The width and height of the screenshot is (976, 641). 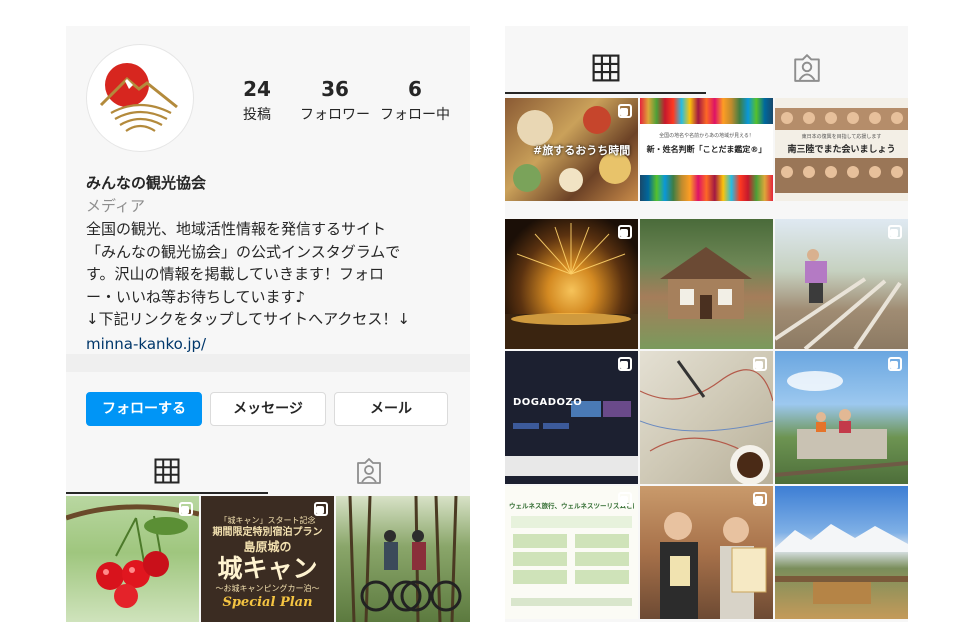 What do you see at coordinates (235, 274) in the screenshot?
I see `bio-line: す。沢山の情報を掲載していきます！フォロ` at bounding box center [235, 274].